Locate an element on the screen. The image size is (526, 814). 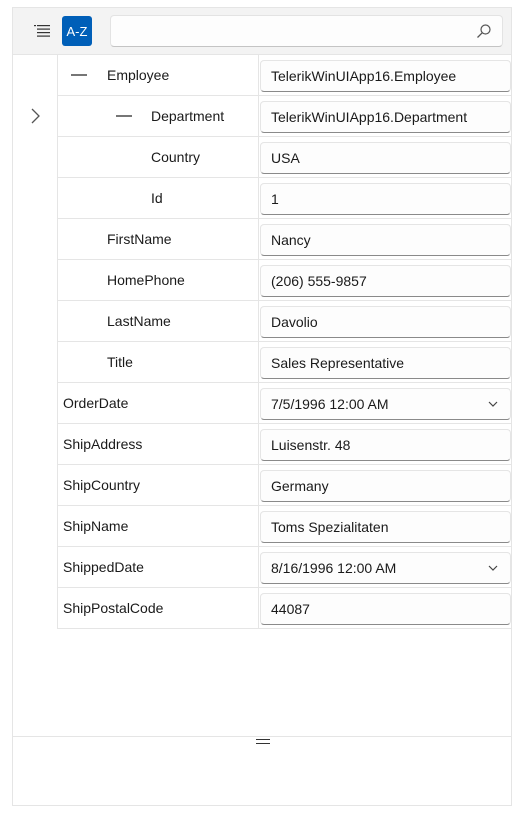
property-row: Department TelerikWinUIApp16.Department is located at coordinates (284, 116).